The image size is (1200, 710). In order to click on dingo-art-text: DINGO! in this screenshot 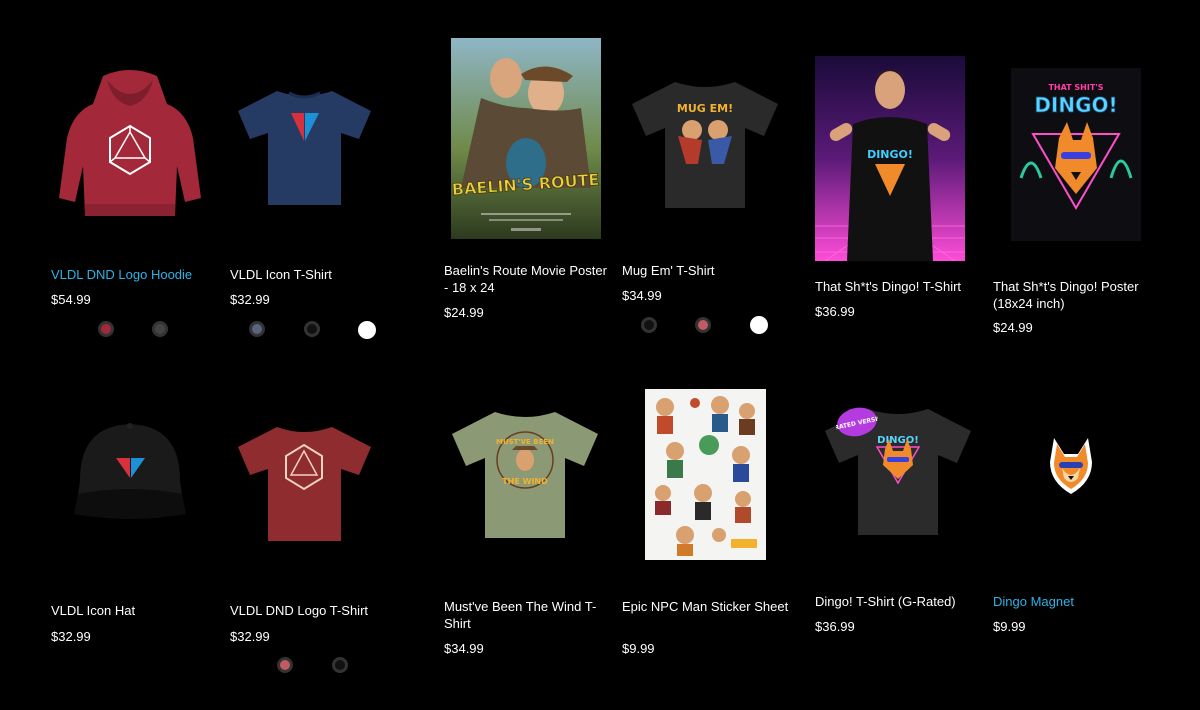, I will do `click(890, 154)`.